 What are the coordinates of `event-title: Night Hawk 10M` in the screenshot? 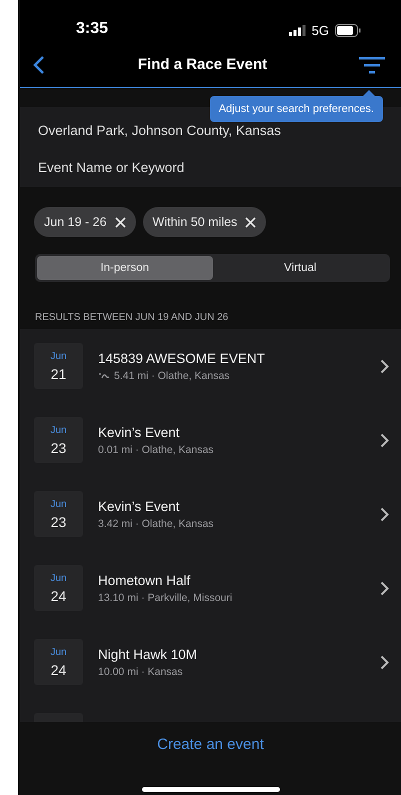 It's located at (148, 654).